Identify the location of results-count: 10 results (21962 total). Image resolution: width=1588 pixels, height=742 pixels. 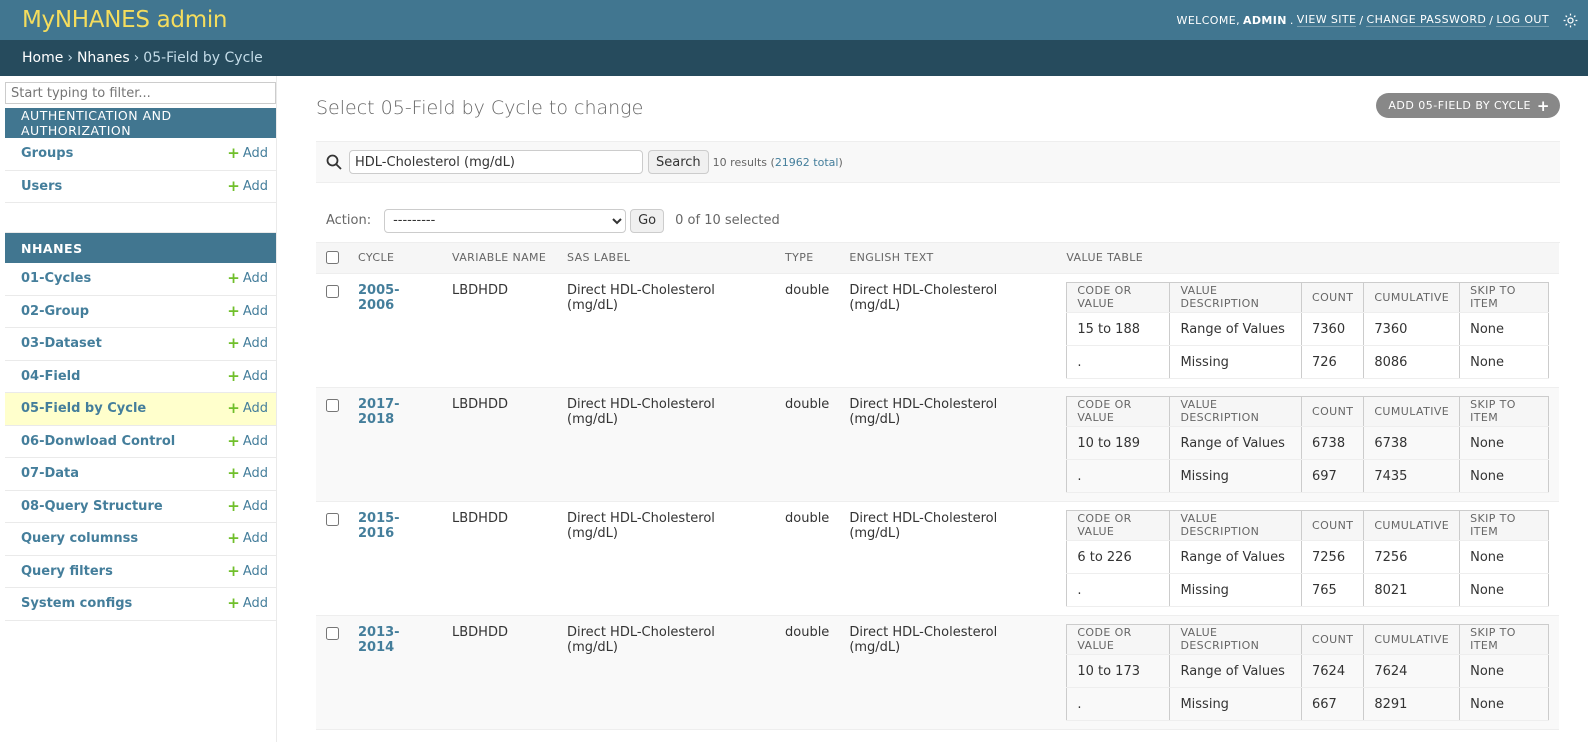
(777, 162).